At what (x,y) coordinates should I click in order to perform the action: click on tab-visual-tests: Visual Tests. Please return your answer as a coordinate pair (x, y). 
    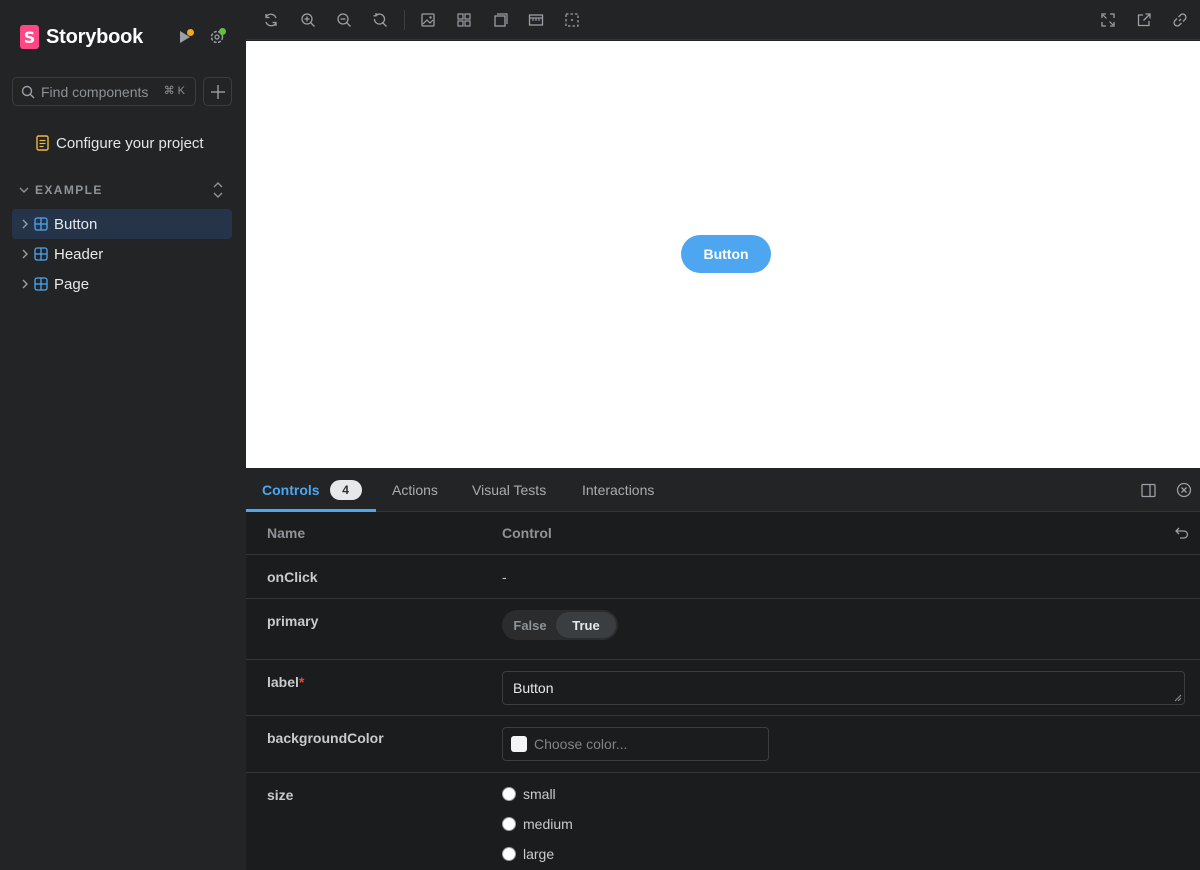
    Looking at the image, I should click on (509, 490).